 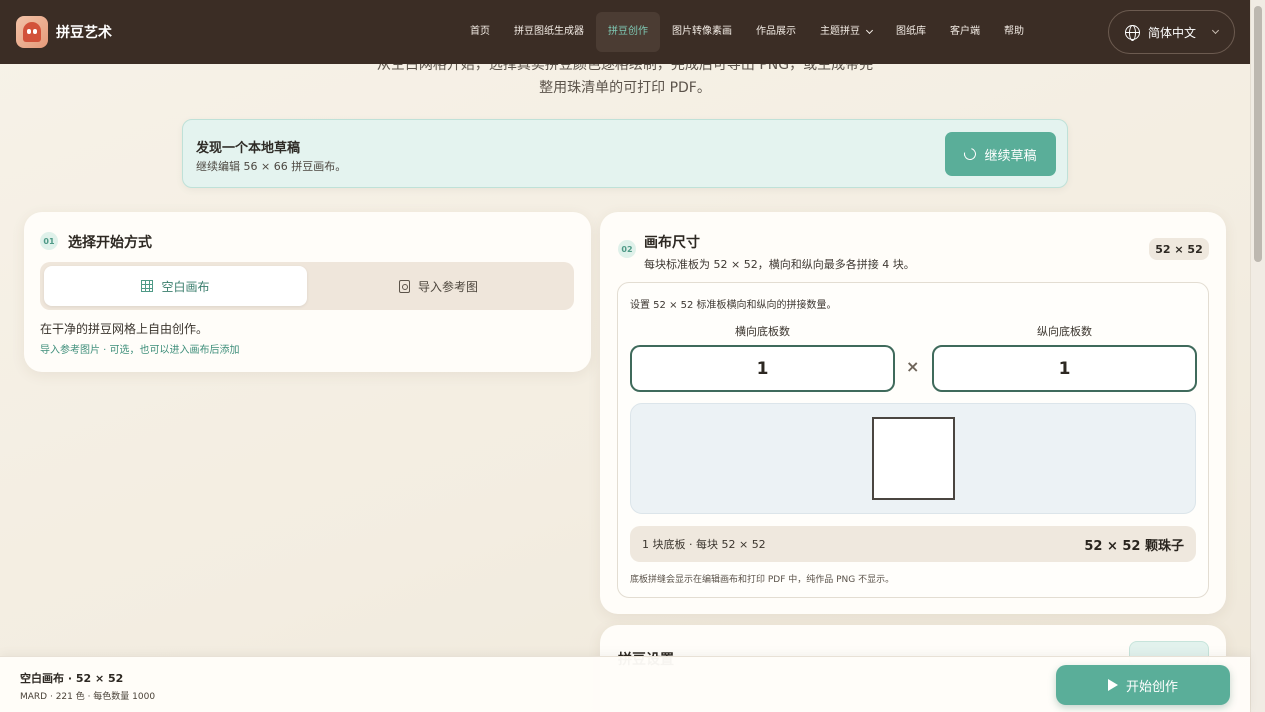 I want to click on start-mode-description: 在干净的拼豆网格上自由创作。, so click(x=124, y=329).